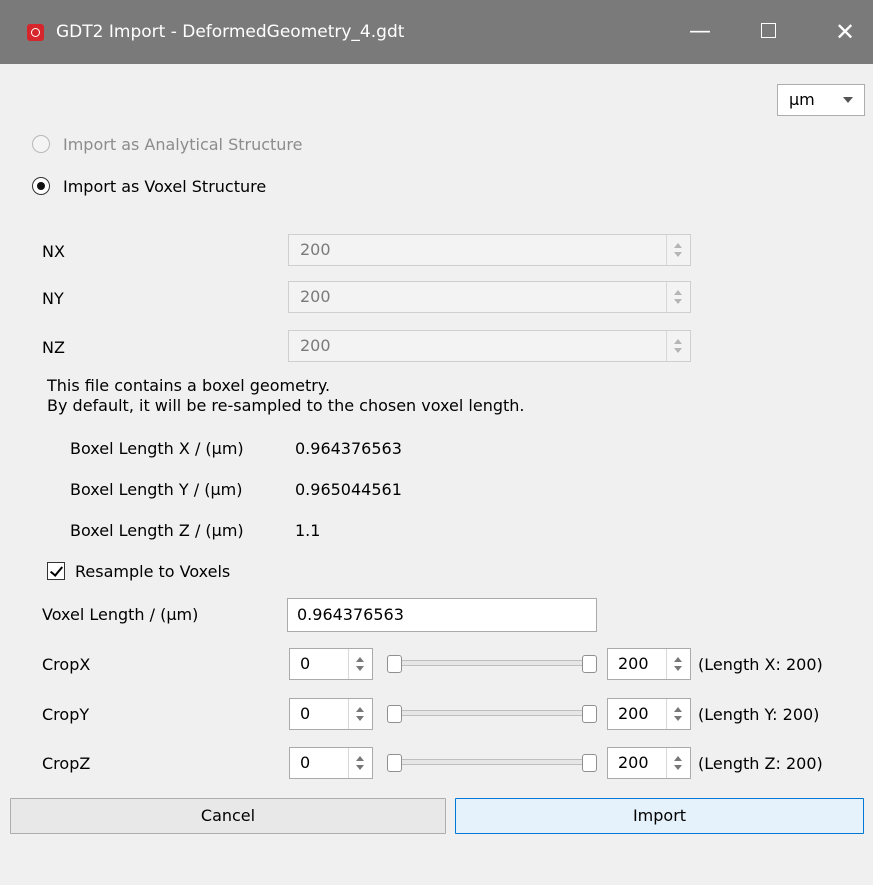 Image resolution: width=873 pixels, height=885 pixels. I want to click on radio-import-voxel: Import as Voxel Structure, so click(149, 186).